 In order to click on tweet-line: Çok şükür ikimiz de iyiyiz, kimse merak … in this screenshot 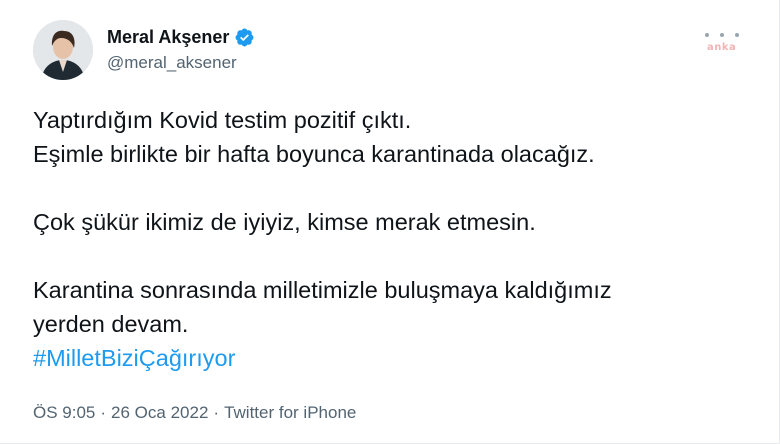, I will do `click(284, 222)`.